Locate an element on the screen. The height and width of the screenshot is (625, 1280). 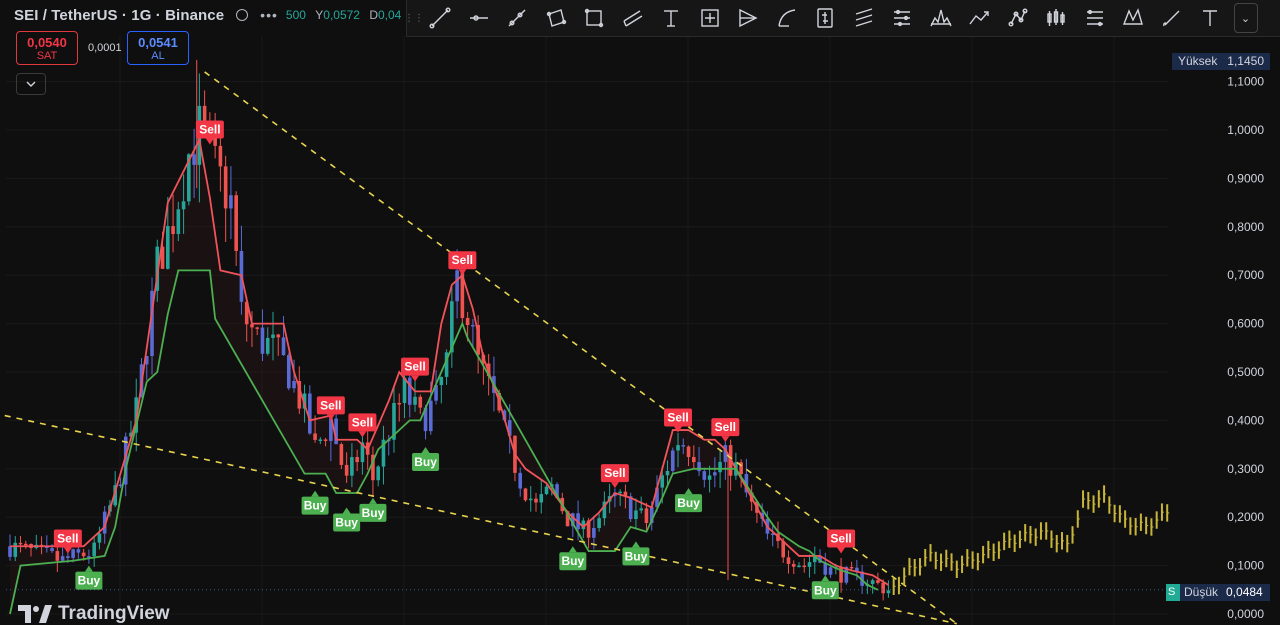
tool-pitchfork-button is located at coordinates (748, 18).